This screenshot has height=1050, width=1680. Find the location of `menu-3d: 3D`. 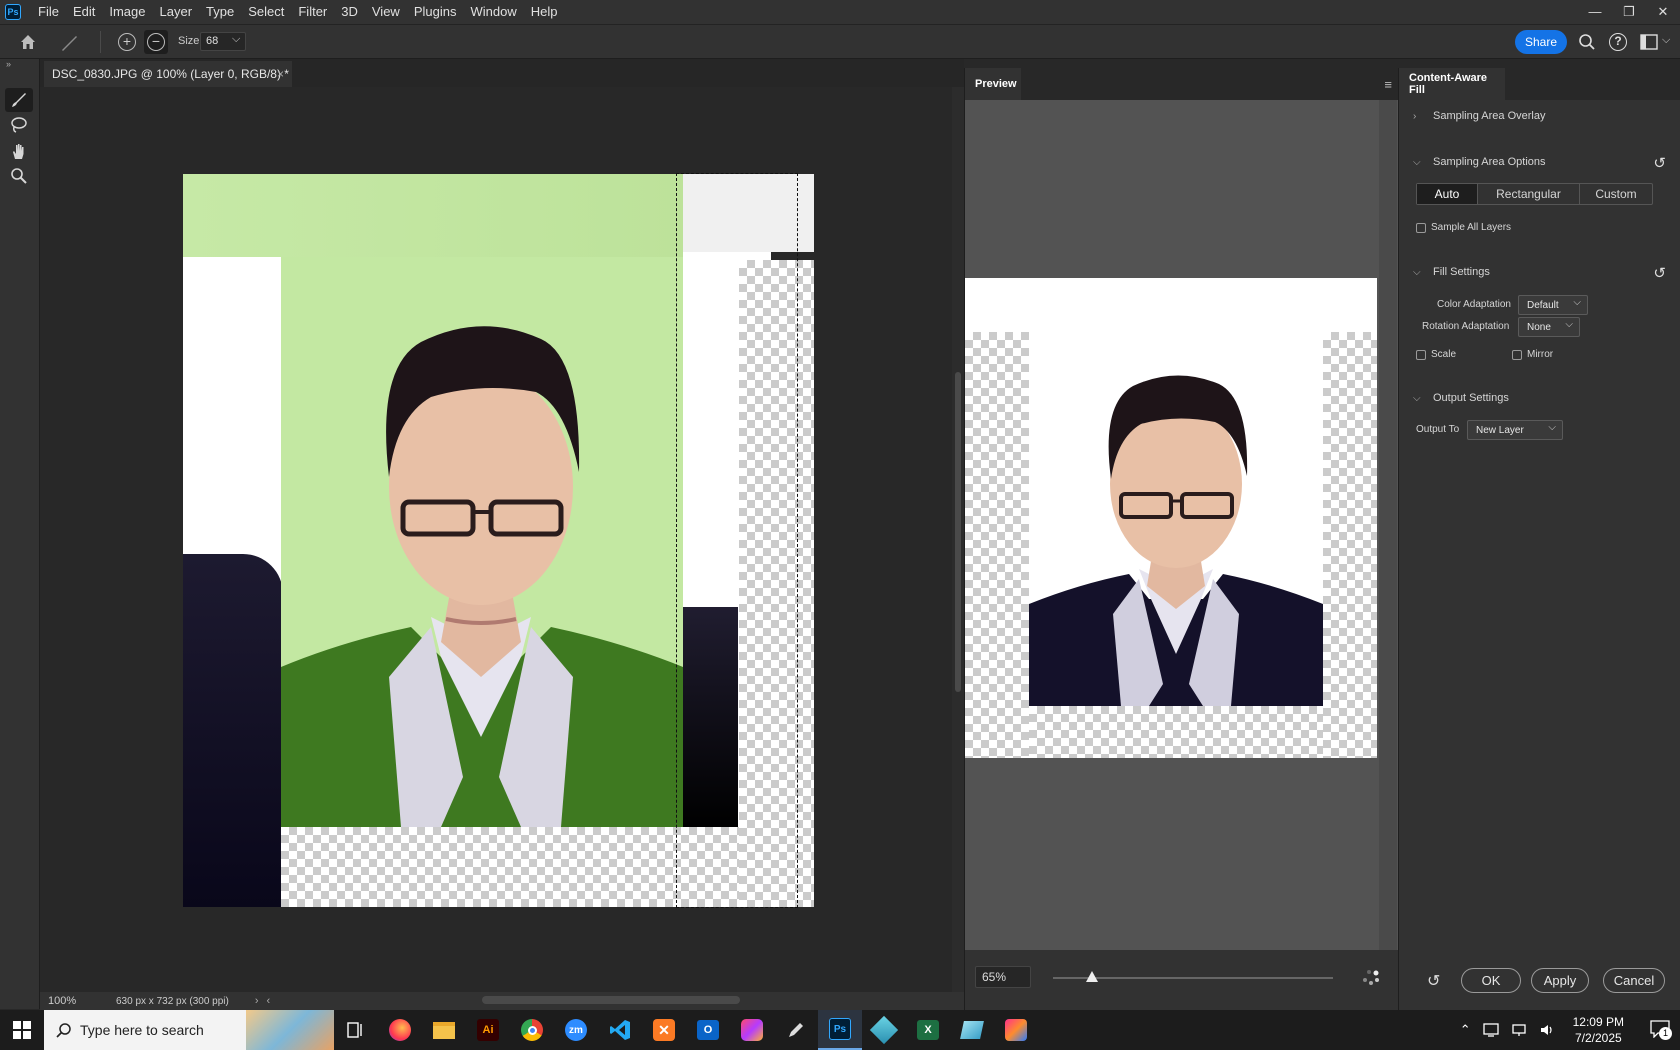

menu-3d: 3D is located at coordinates (349, 12).